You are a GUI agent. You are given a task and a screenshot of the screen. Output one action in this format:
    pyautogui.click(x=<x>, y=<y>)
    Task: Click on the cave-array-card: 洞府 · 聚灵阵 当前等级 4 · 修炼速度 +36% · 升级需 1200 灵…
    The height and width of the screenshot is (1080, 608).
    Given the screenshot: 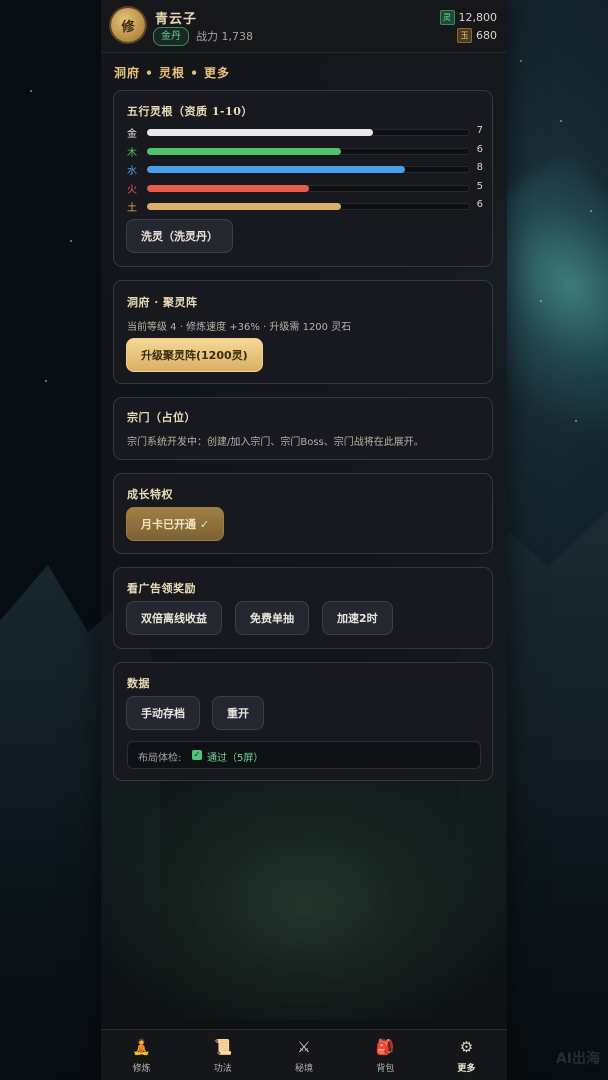 What is the action you would take?
    pyautogui.click(x=303, y=332)
    